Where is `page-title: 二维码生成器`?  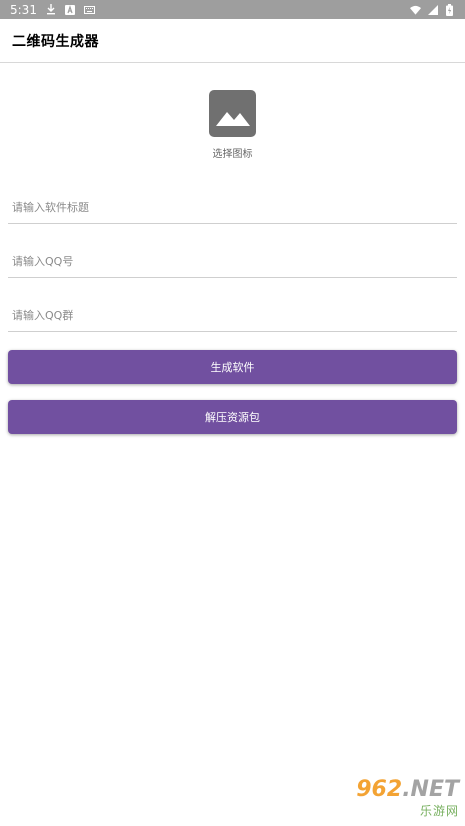
page-title: 二维码生成器 is located at coordinates (55, 41).